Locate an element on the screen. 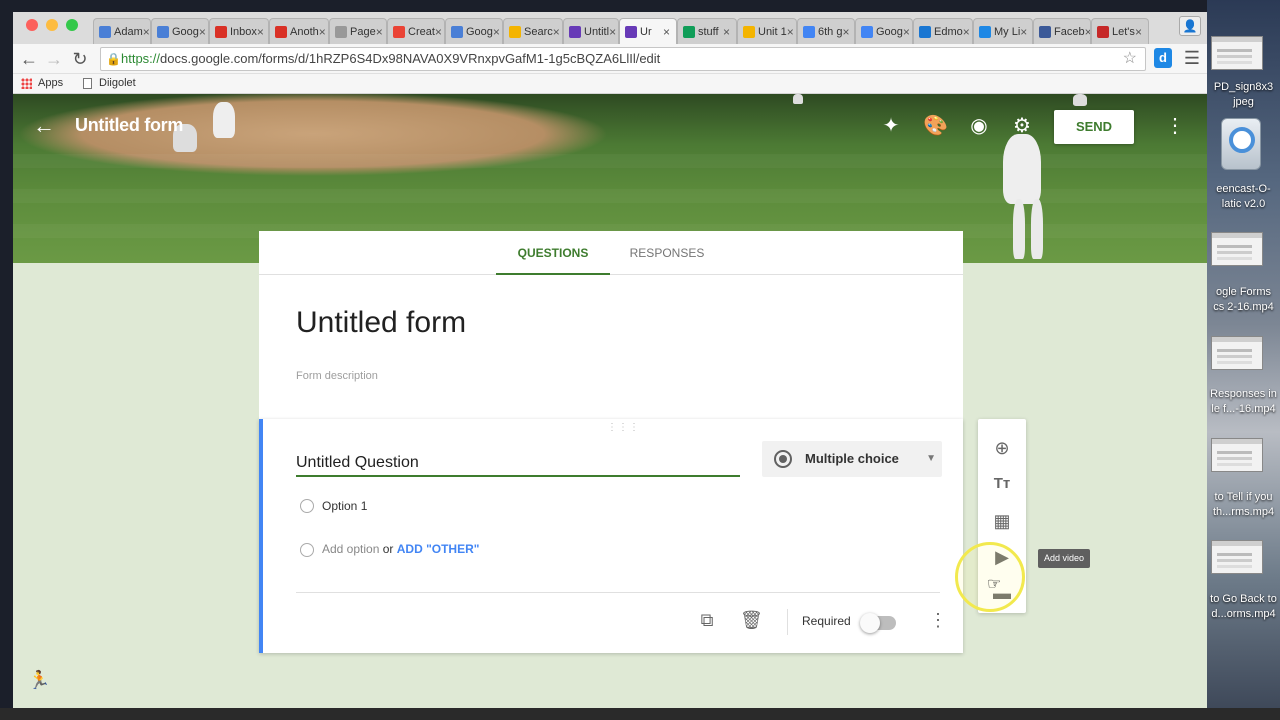 The width and height of the screenshot is (1280, 720). question-title-input: Untitled Question is located at coordinates (518, 465).